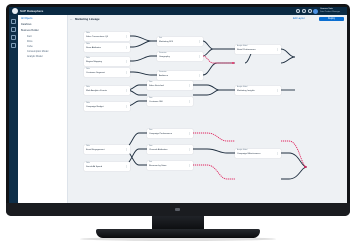 This screenshot has height=245, width=356. Describe the element at coordinates (258, 49) in the screenshot. I see `lineage-node: Analytic Model Retail Performance ⋮` at that location.